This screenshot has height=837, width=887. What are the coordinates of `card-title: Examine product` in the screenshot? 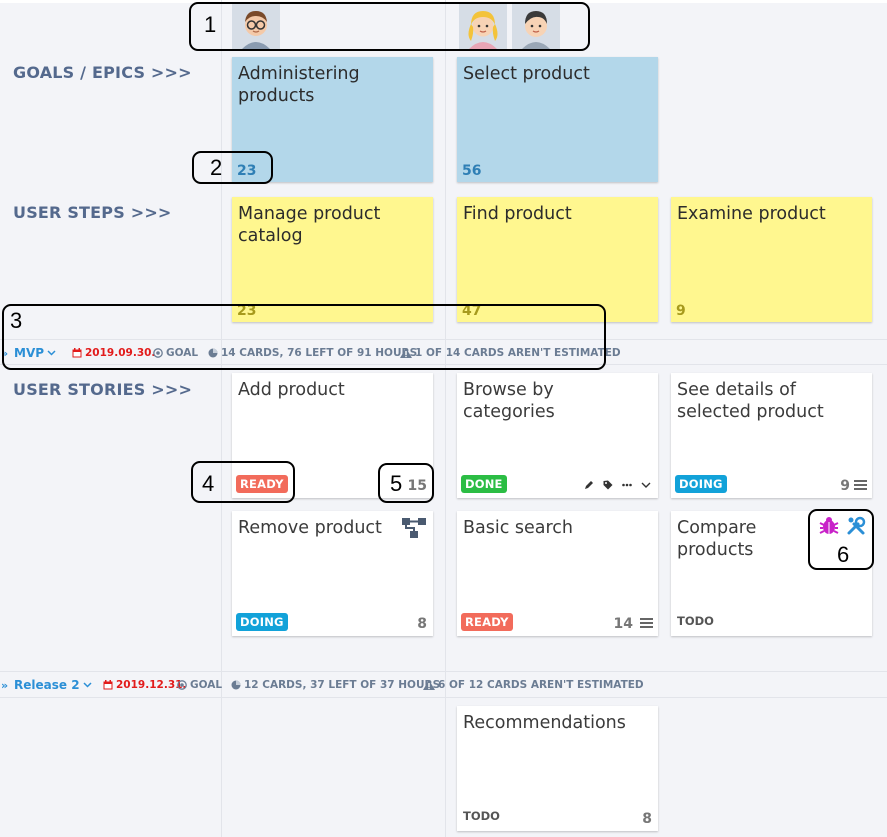 It's located at (751, 214).